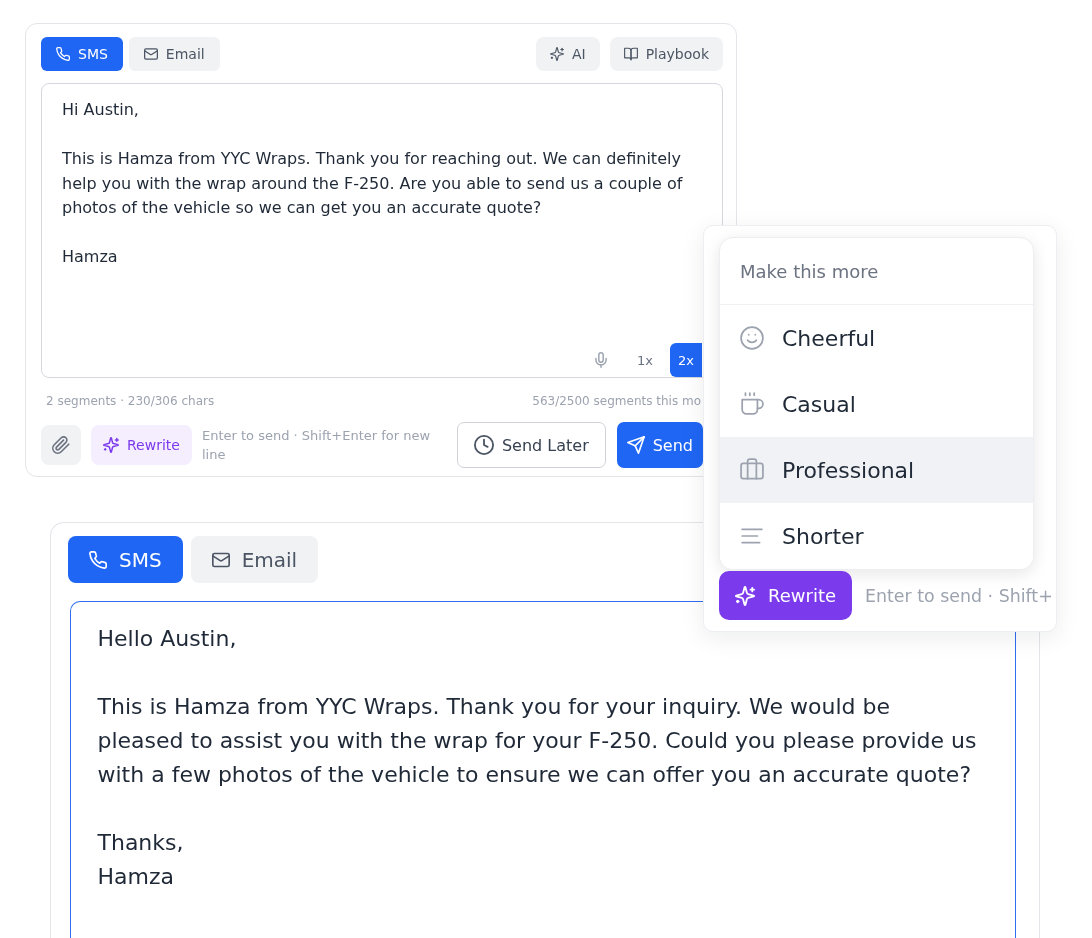  I want to click on message-text: Hamza, so click(90, 257).